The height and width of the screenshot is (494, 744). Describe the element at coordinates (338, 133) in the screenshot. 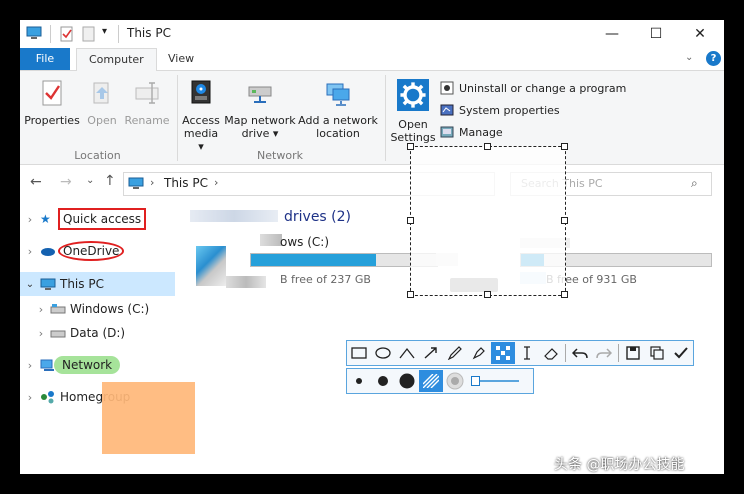

I see `add-location-label-2: location` at that location.